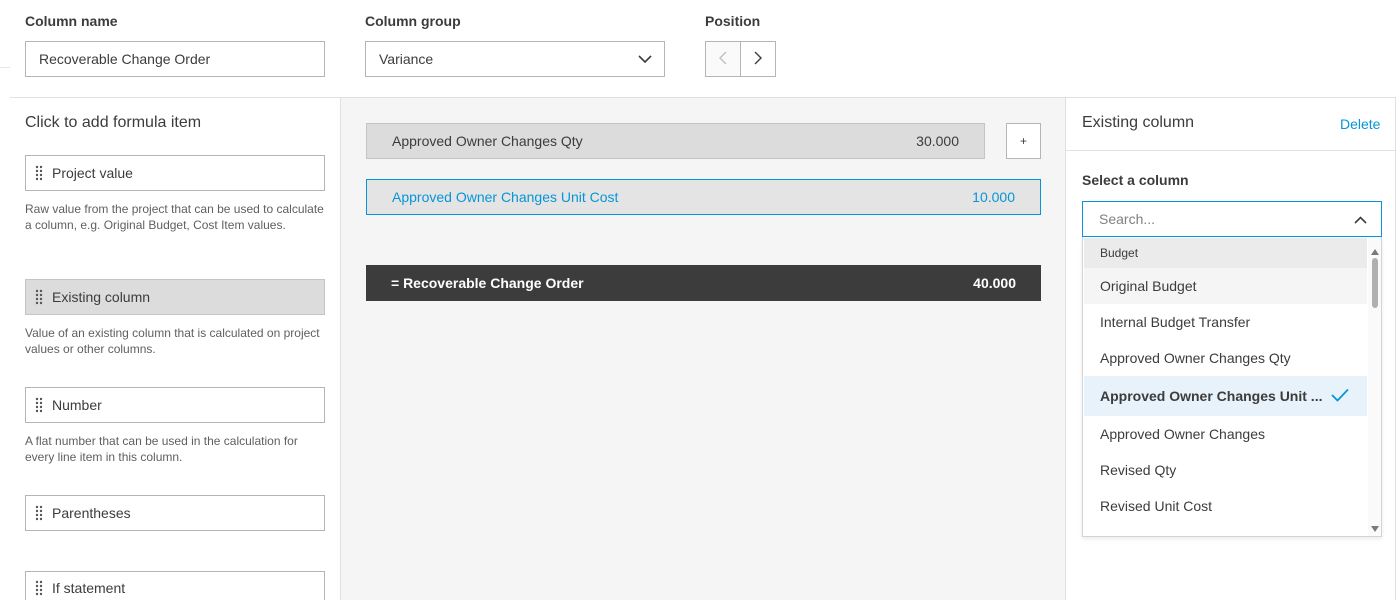 This screenshot has height=600, width=1400. What do you see at coordinates (92, 173) in the screenshot?
I see `formula-item-label: Project value` at bounding box center [92, 173].